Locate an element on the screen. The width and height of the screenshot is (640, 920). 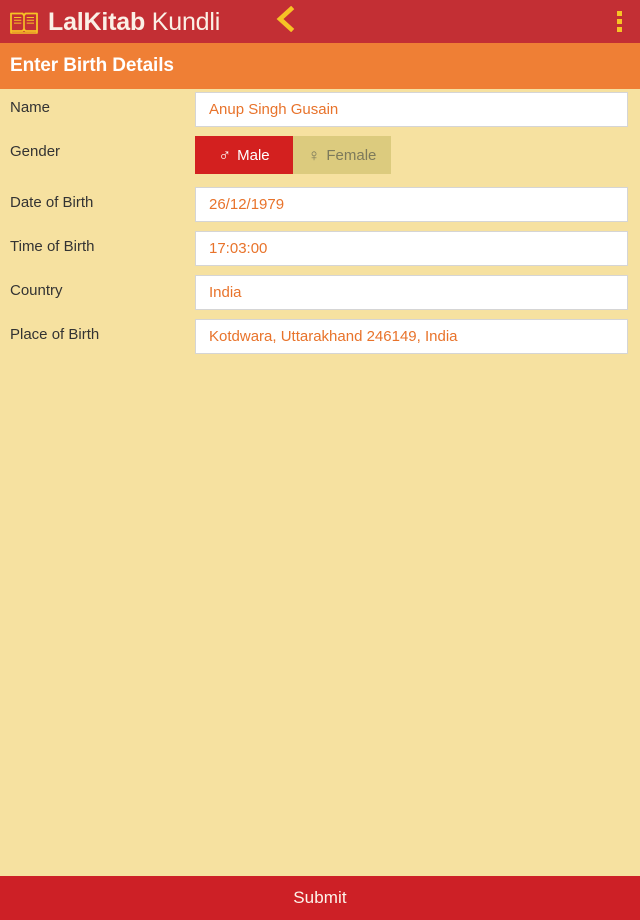
label-country: Country is located at coordinates (36, 290).